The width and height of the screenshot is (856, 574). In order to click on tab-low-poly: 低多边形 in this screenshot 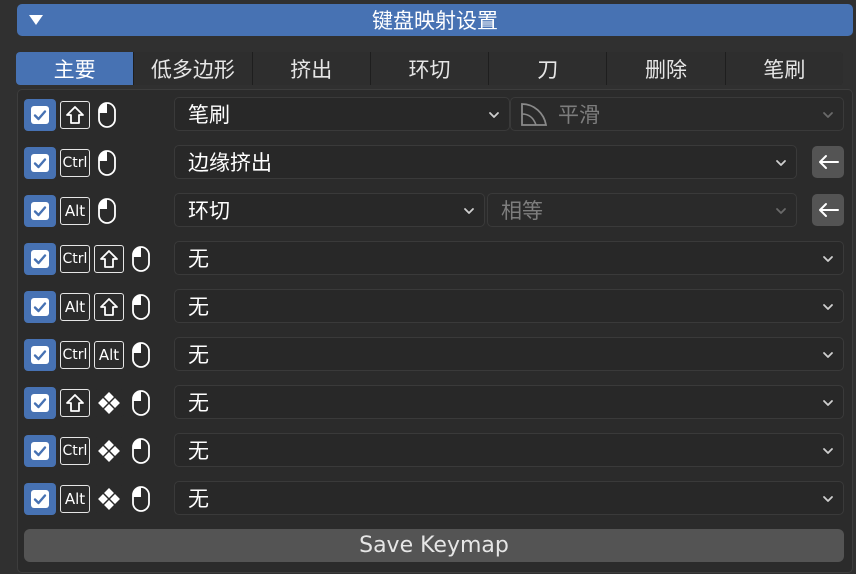, I will do `click(192, 68)`.